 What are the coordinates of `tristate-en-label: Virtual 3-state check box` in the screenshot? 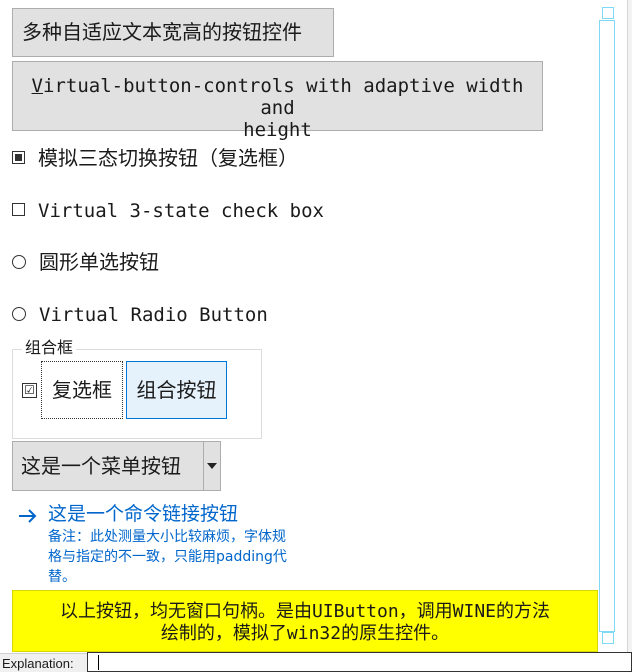 It's located at (181, 211).